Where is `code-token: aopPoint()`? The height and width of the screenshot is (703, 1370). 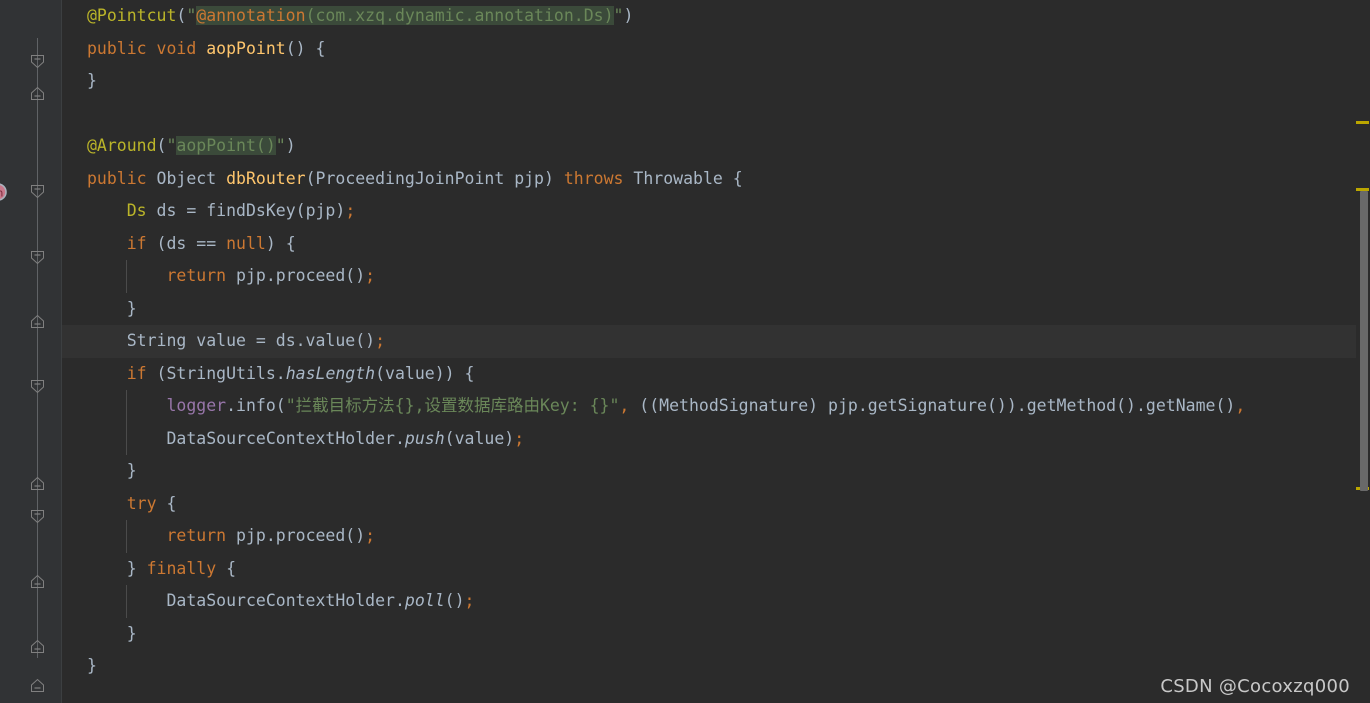 code-token: aopPoint() is located at coordinates (226, 145).